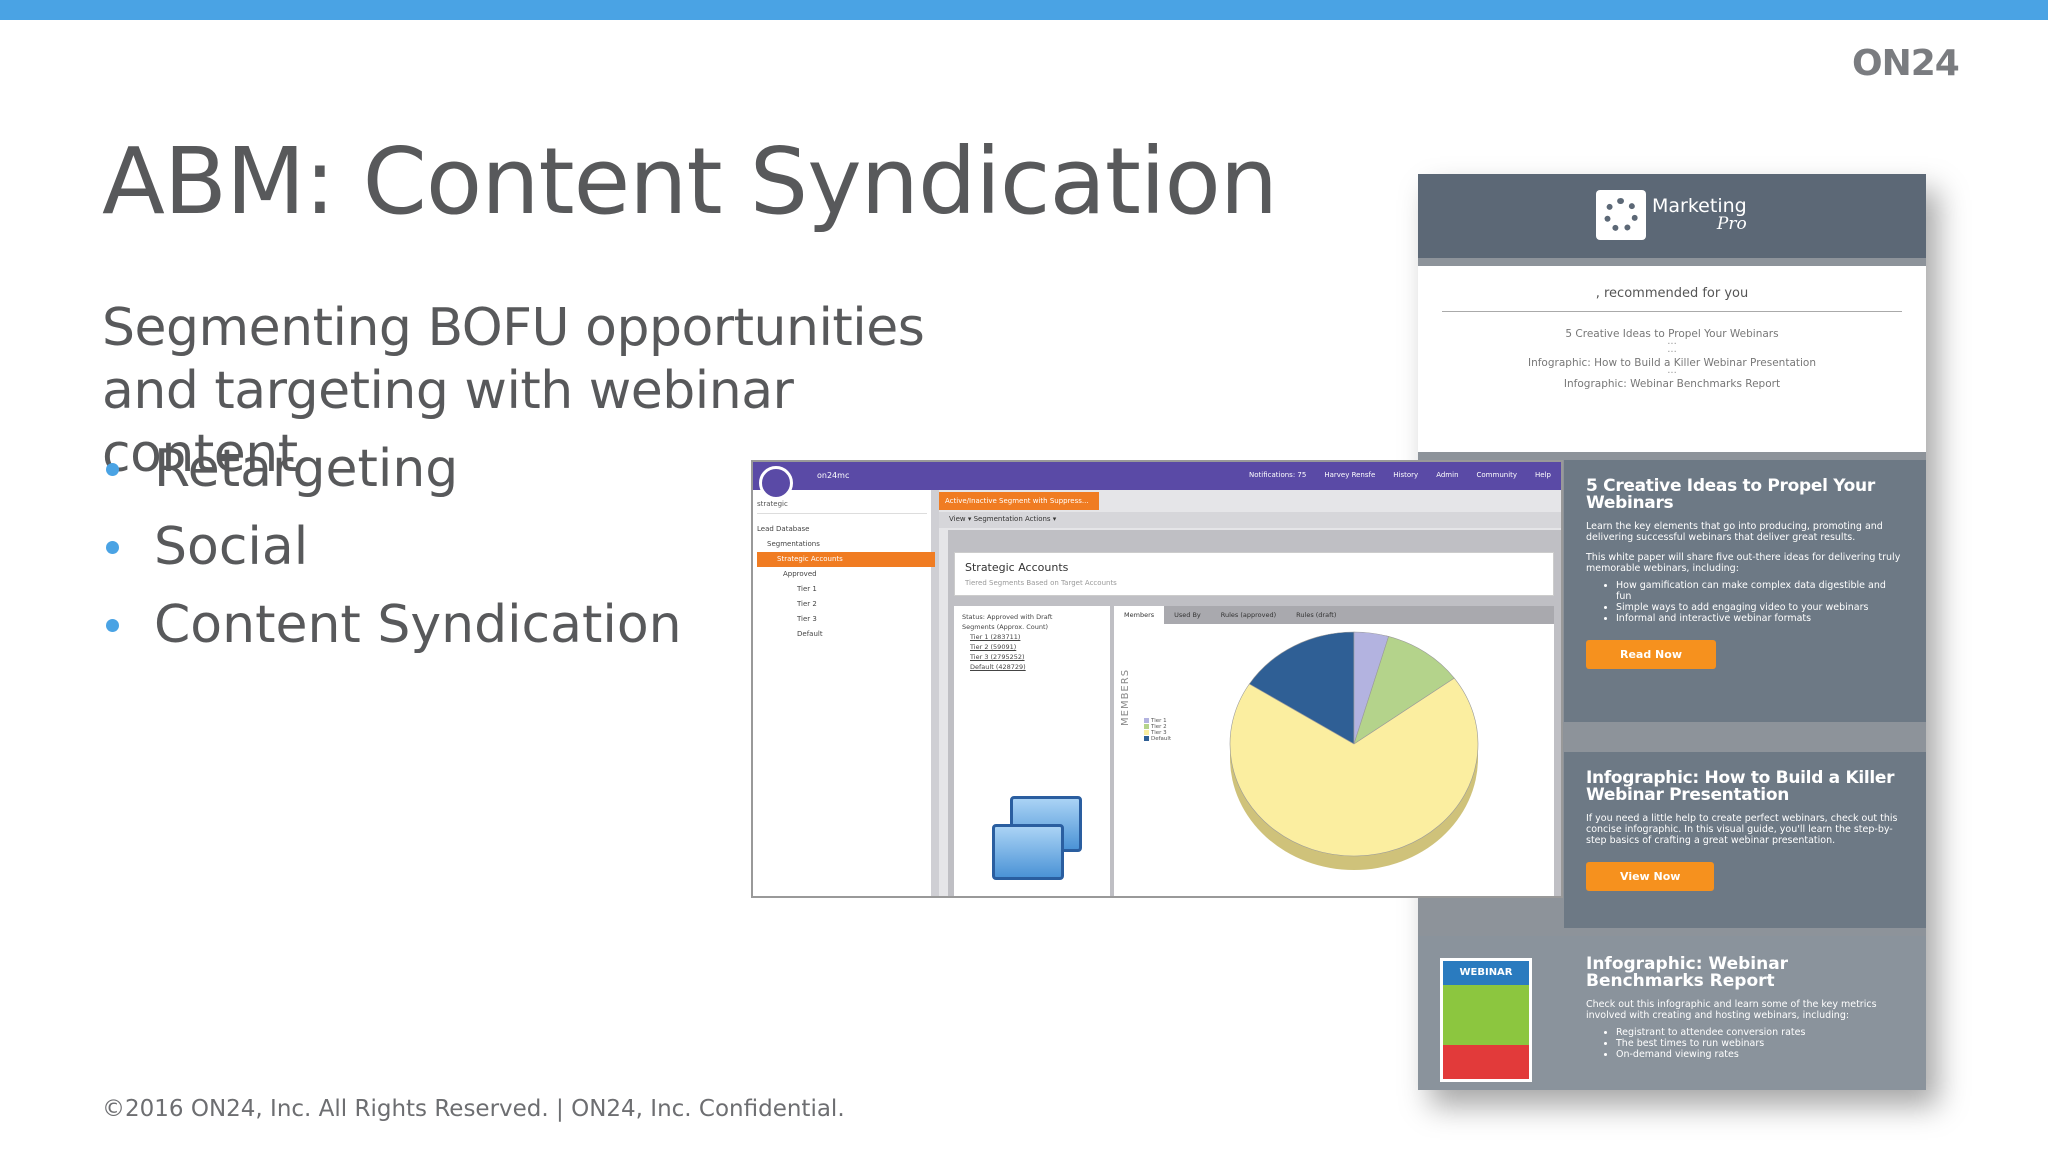  Describe the element at coordinates (1543, 475) in the screenshot. I see `menu-help: Help` at that location.